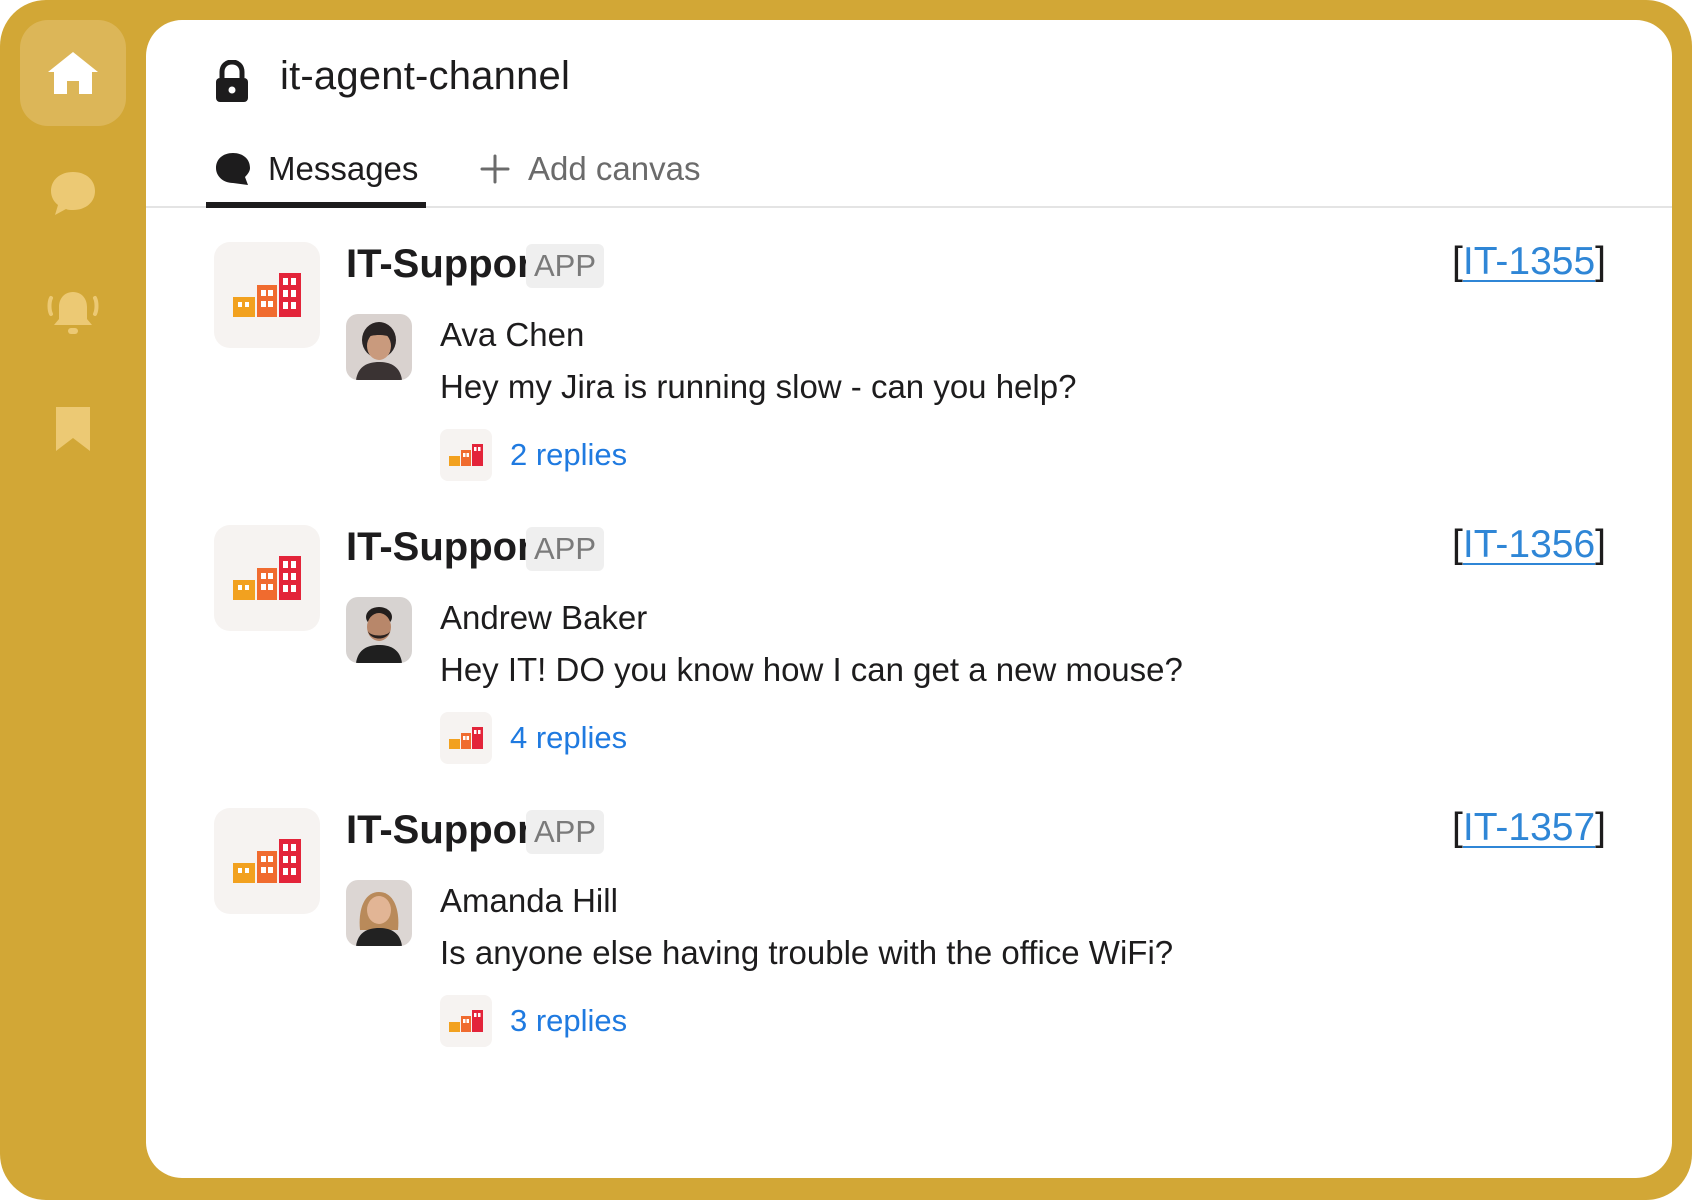 The image size is (1692, 1200). I want to click on active-tab-indicator, so click(316, 205).